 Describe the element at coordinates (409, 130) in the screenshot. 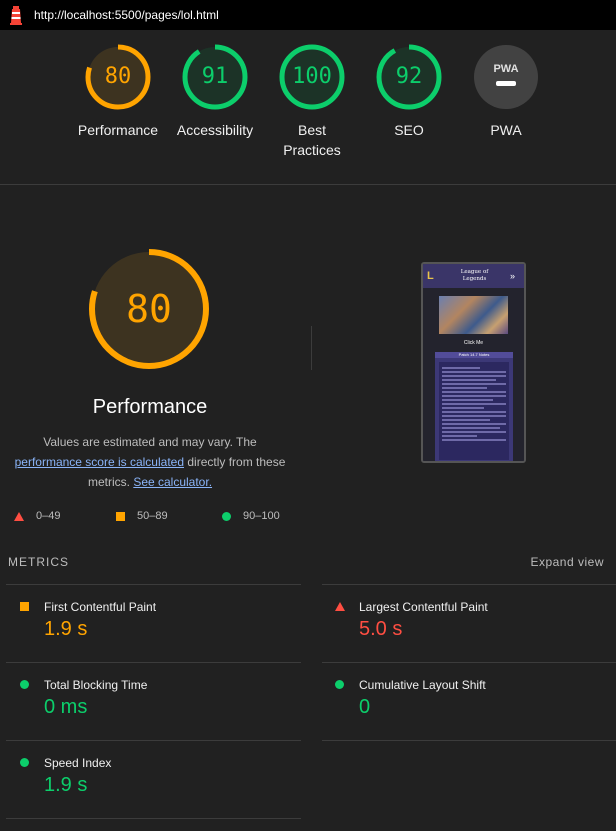

I see `gauge-label: SEO` at that location.